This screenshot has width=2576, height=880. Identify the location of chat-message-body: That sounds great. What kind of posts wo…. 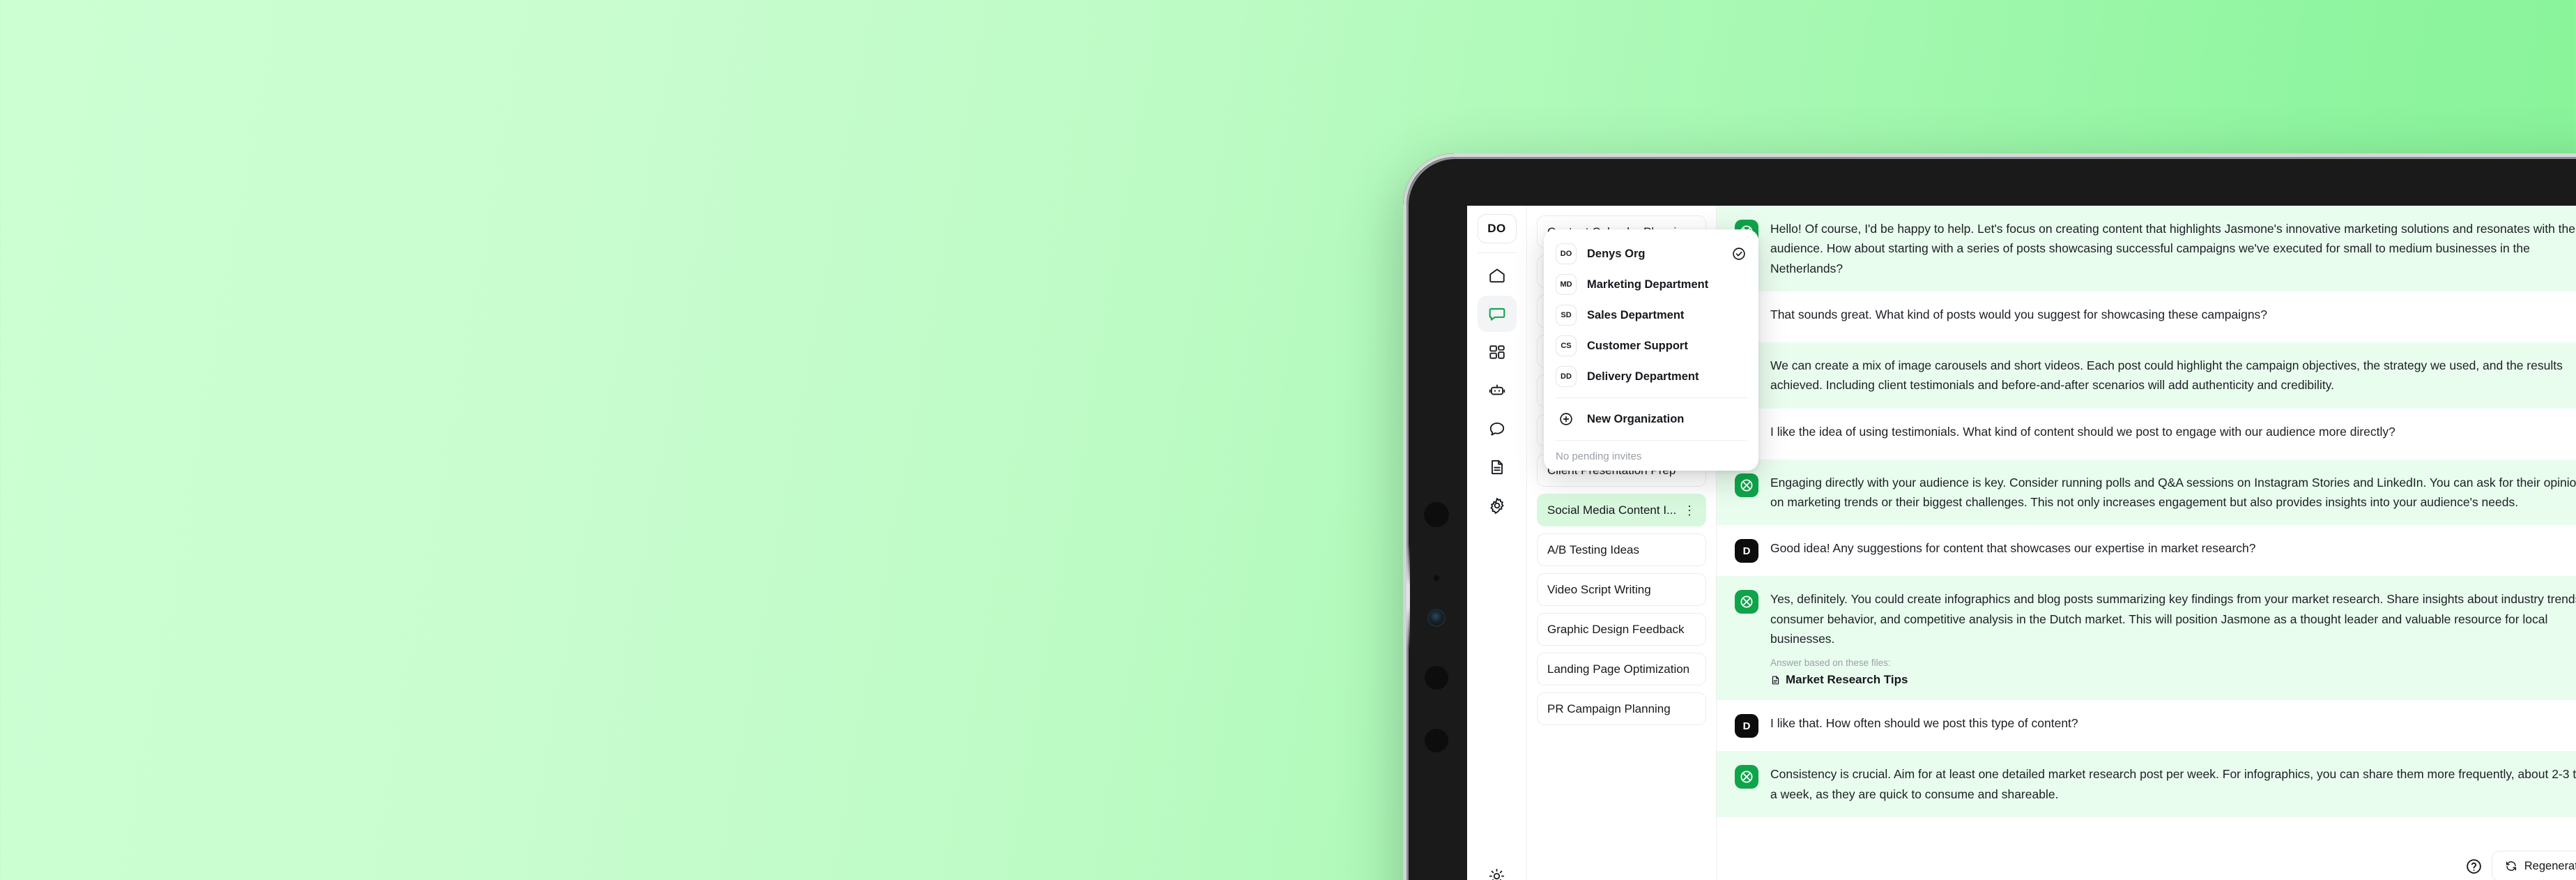
(2173, 314).